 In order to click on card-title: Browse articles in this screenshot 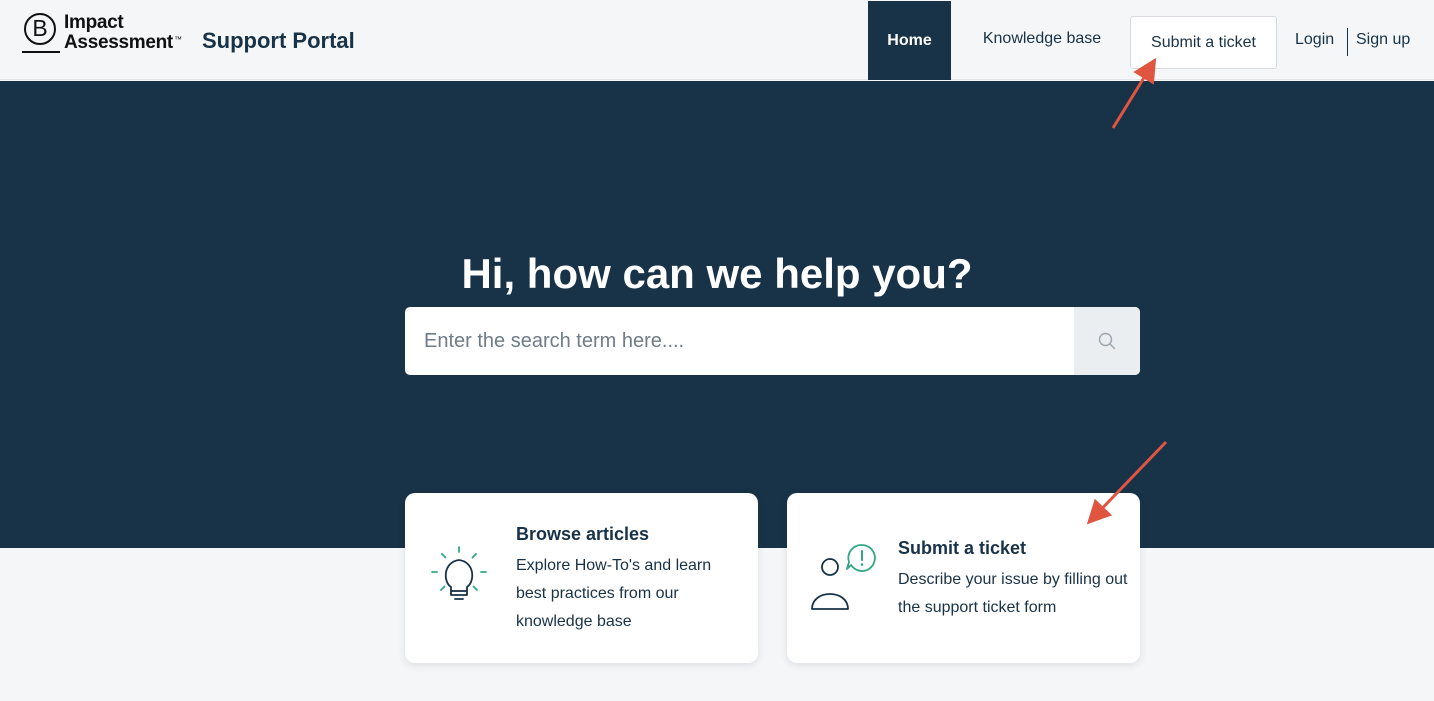, I will do `click(583, 534)`.